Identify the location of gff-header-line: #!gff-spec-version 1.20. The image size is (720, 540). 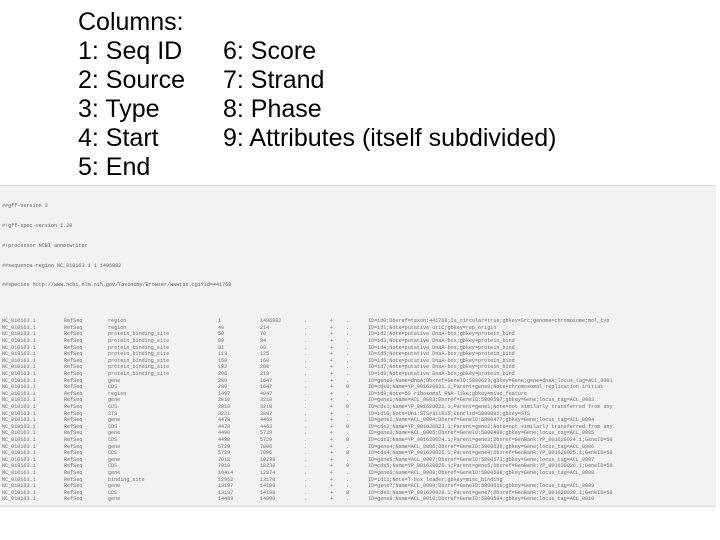
(37, 225).